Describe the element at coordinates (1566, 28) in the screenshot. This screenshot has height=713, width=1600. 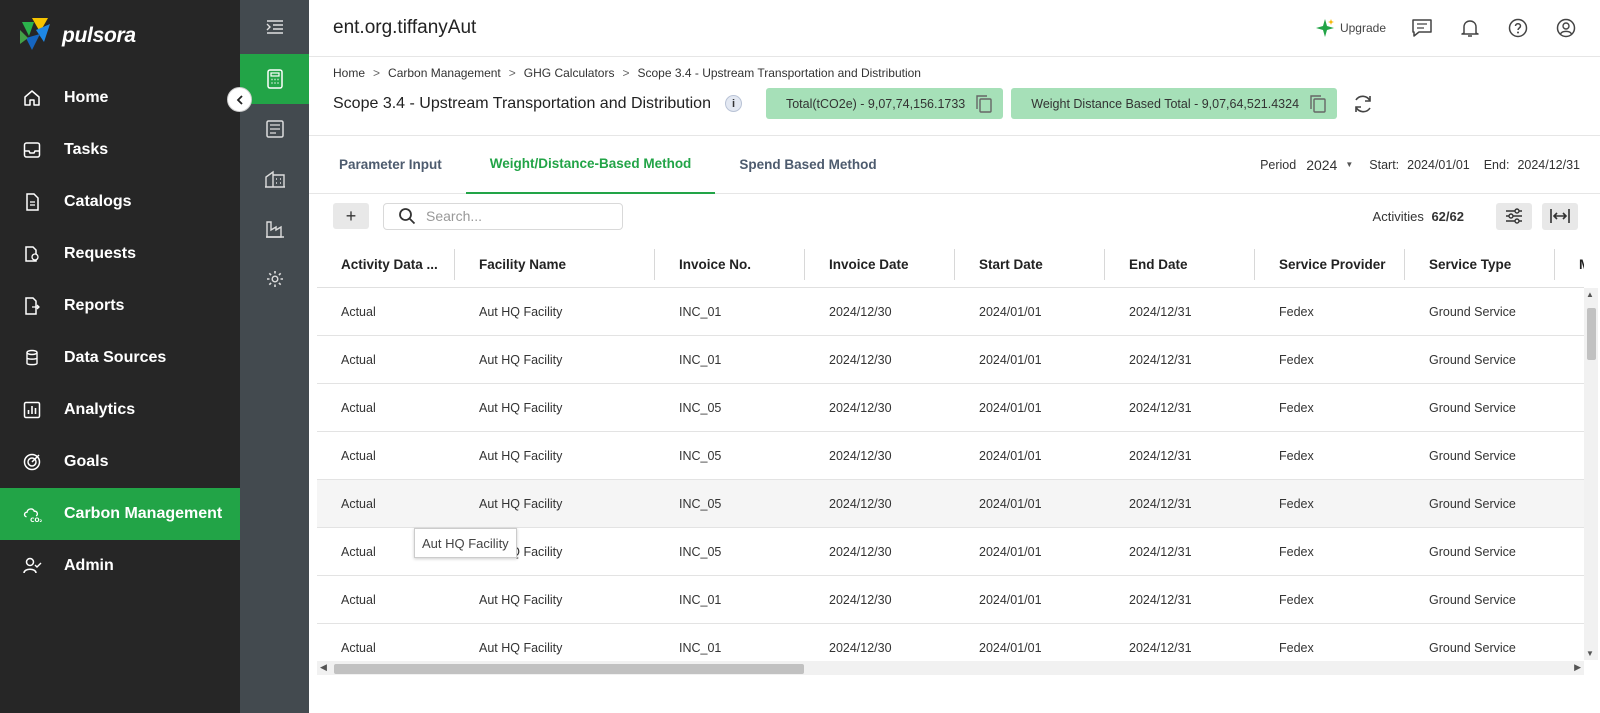
I see `account-icon` at that location.